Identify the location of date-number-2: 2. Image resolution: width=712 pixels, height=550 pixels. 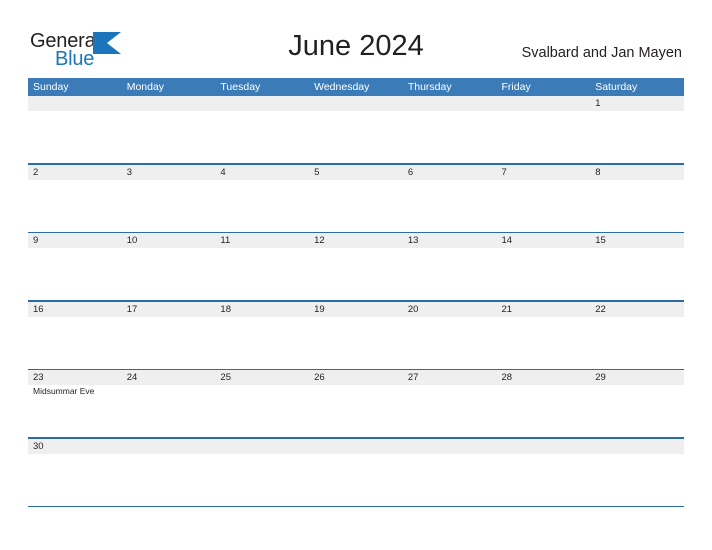
(75, 172).